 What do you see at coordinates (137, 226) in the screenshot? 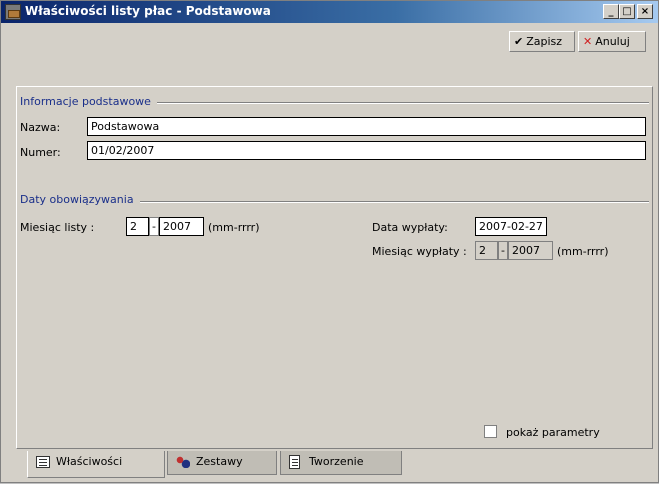
I see `list-month-month-field: 2` at bounding box center [137, 226].